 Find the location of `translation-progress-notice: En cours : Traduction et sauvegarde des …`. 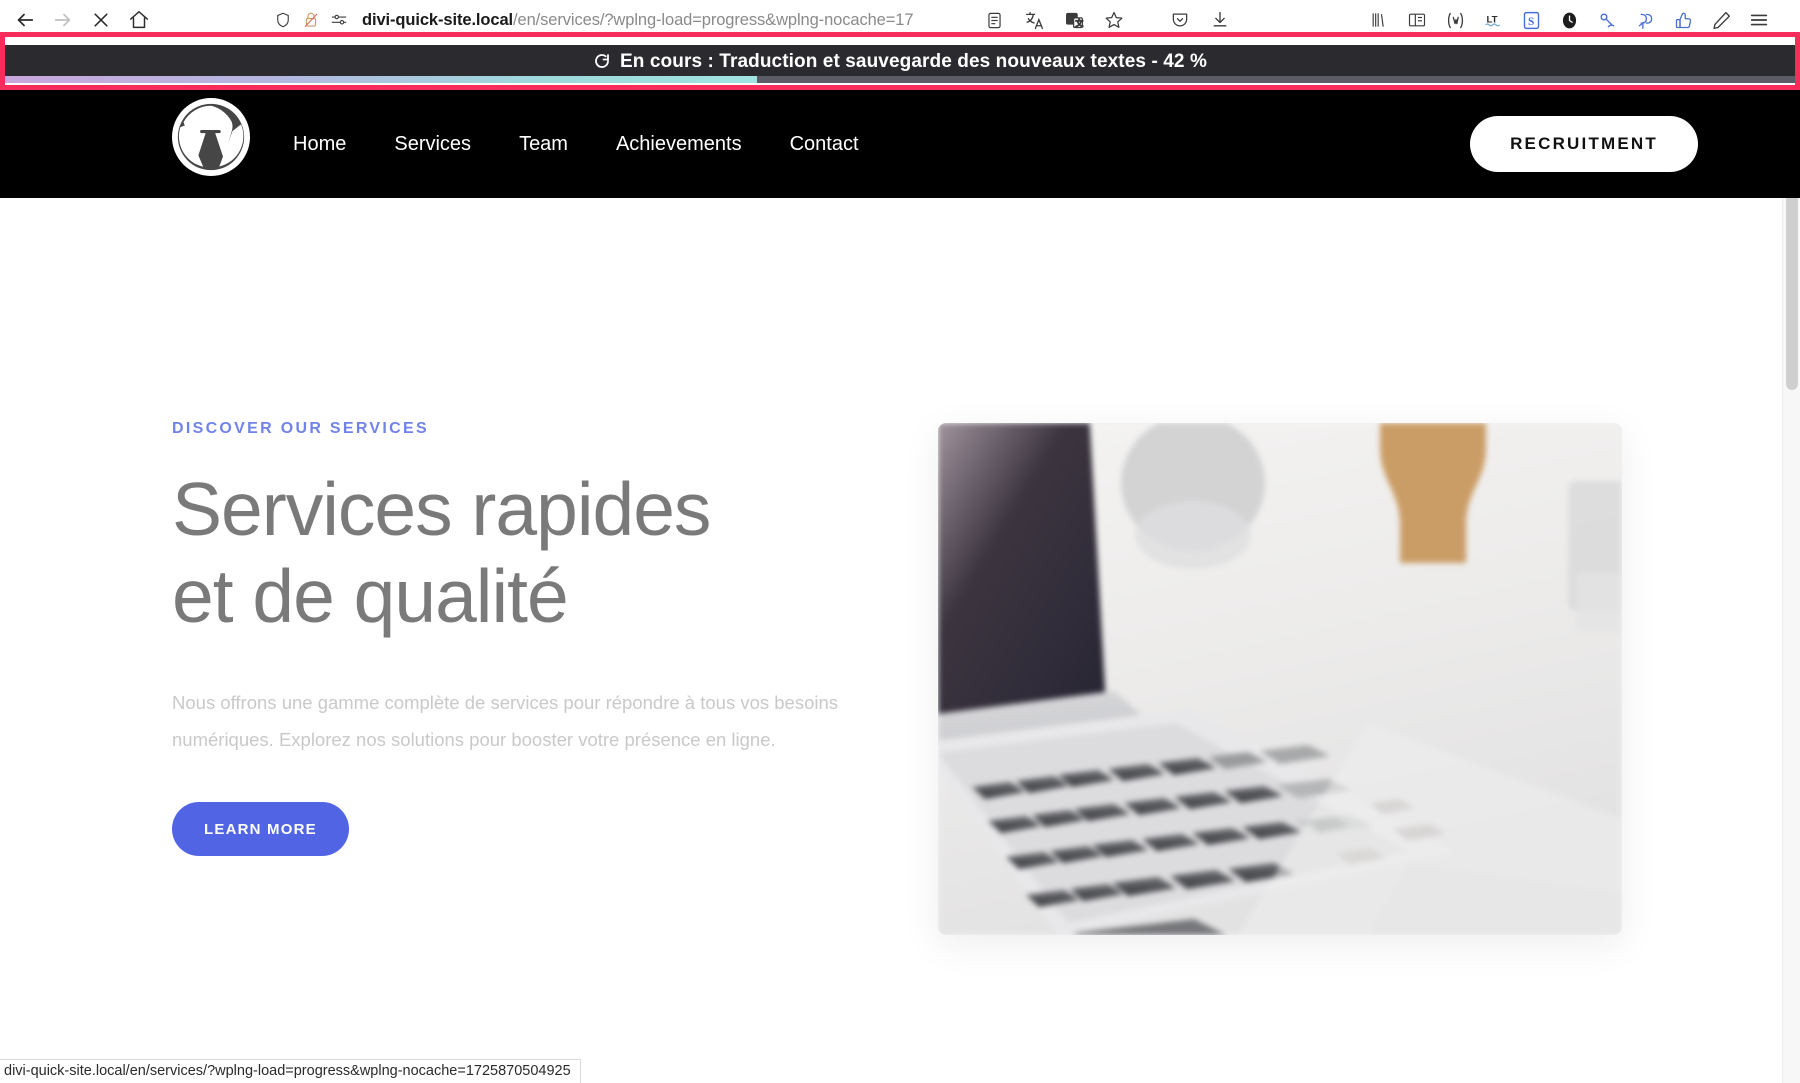

translation-progress-notice: En cours : Traduction et sauvegarde des … is located at coordinates (900, 61).